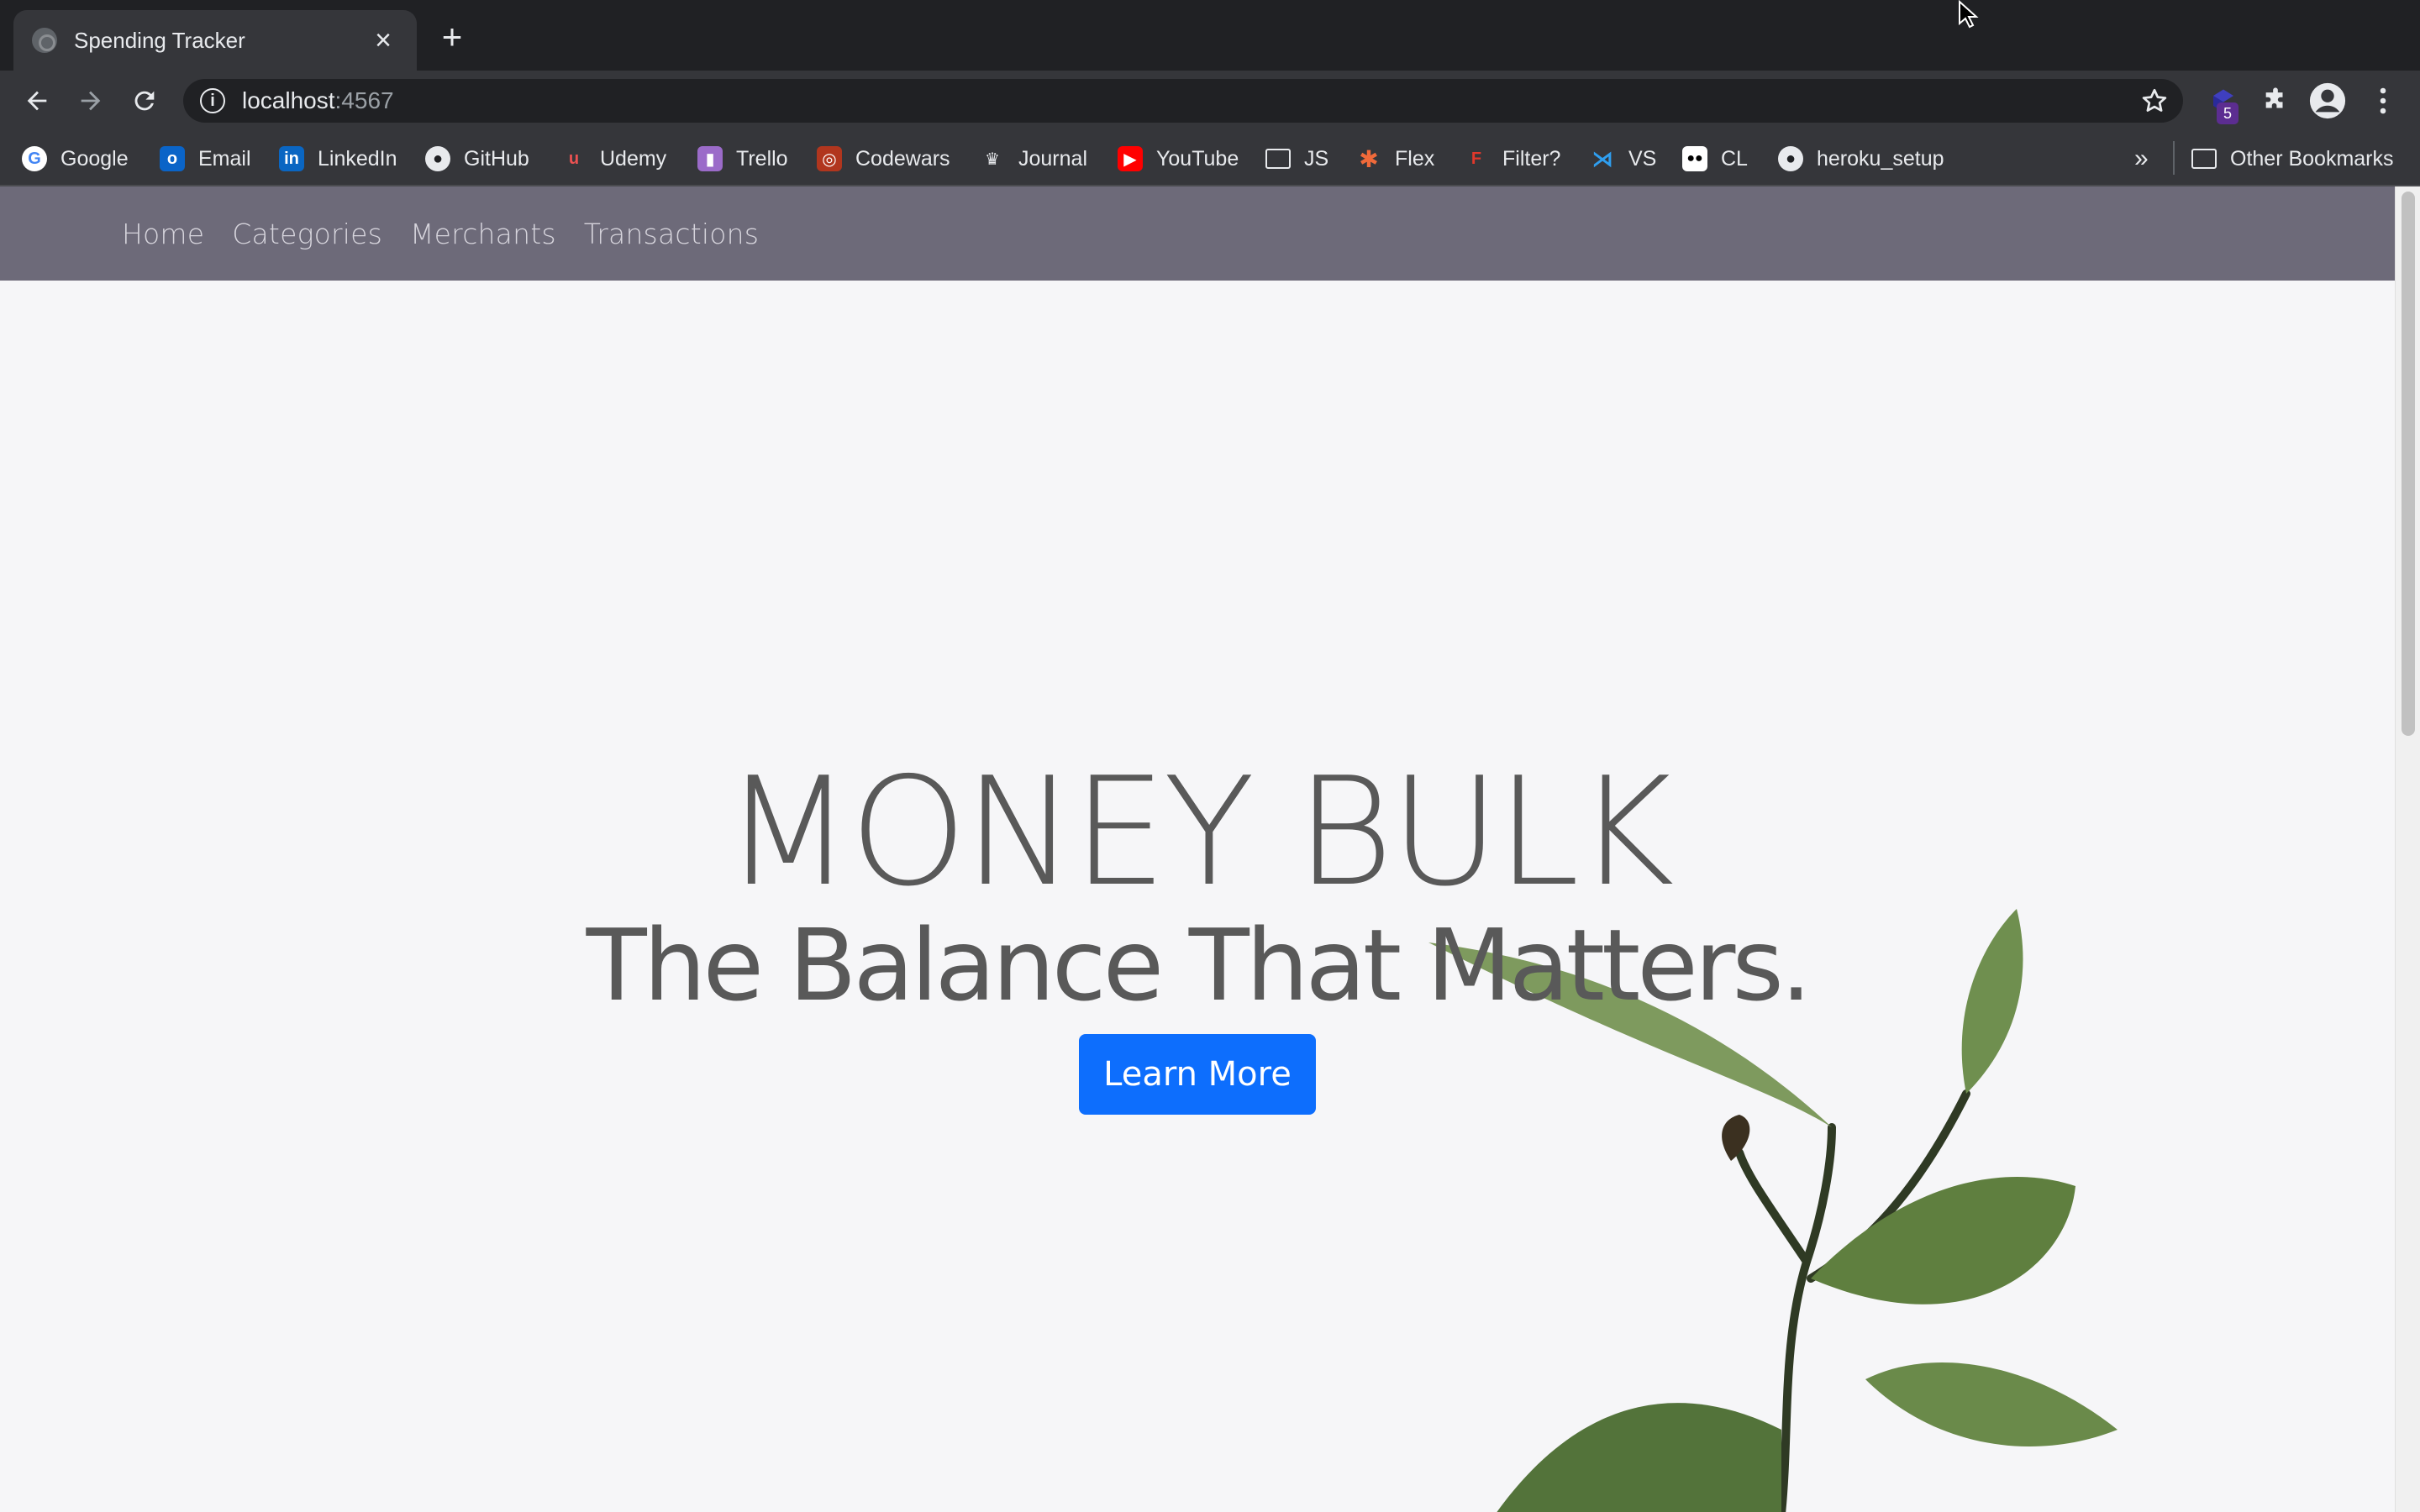 This screenshot has height=1512, width=2420. What do you see at coordinates (483, 234) in the screenshot?
I see `nav-merchants: Merchants` at bounding box center [483, 234].